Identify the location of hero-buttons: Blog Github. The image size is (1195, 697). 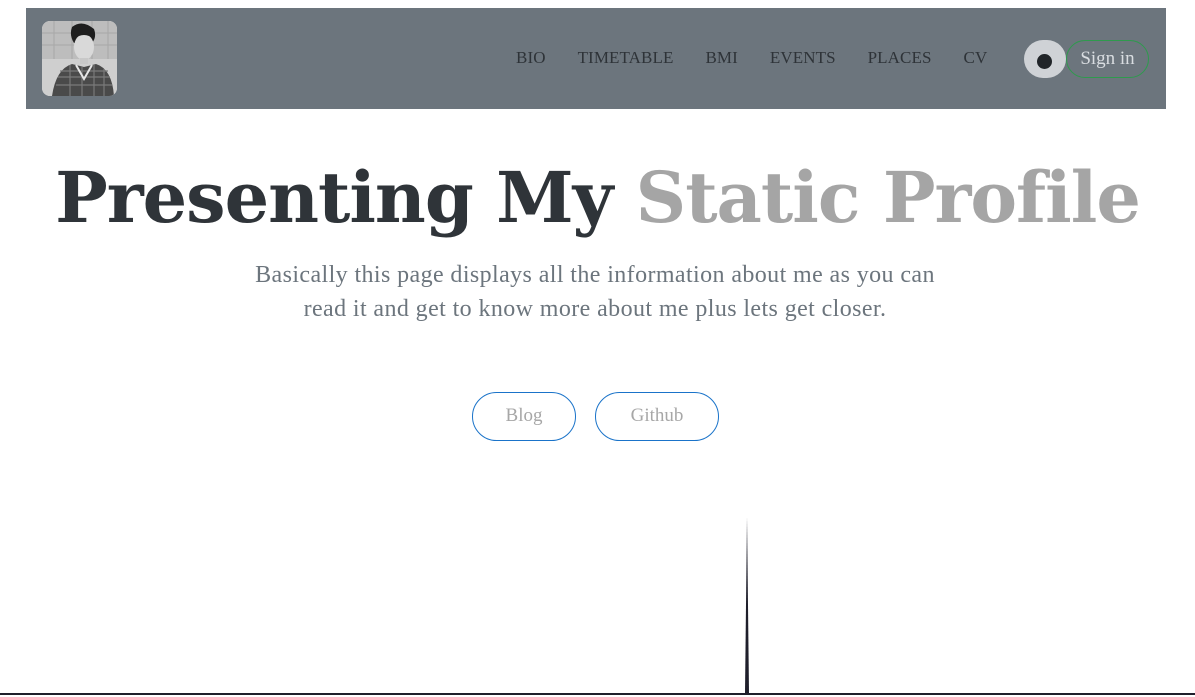
(597, 416).